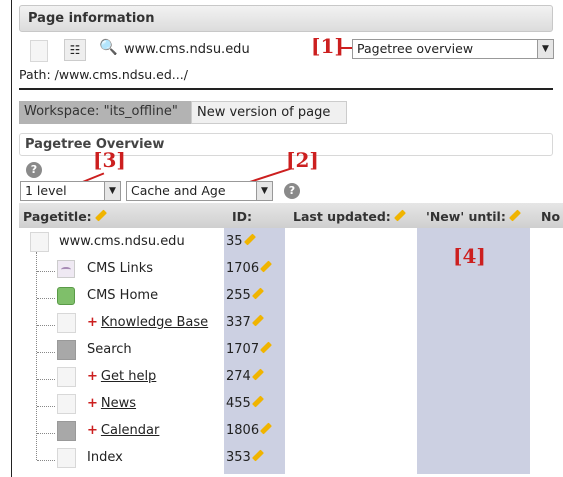 Image resolution: width=563 pixels, height=477 pixels. I want to click on page-id-cell: 255, so click(245, 295).